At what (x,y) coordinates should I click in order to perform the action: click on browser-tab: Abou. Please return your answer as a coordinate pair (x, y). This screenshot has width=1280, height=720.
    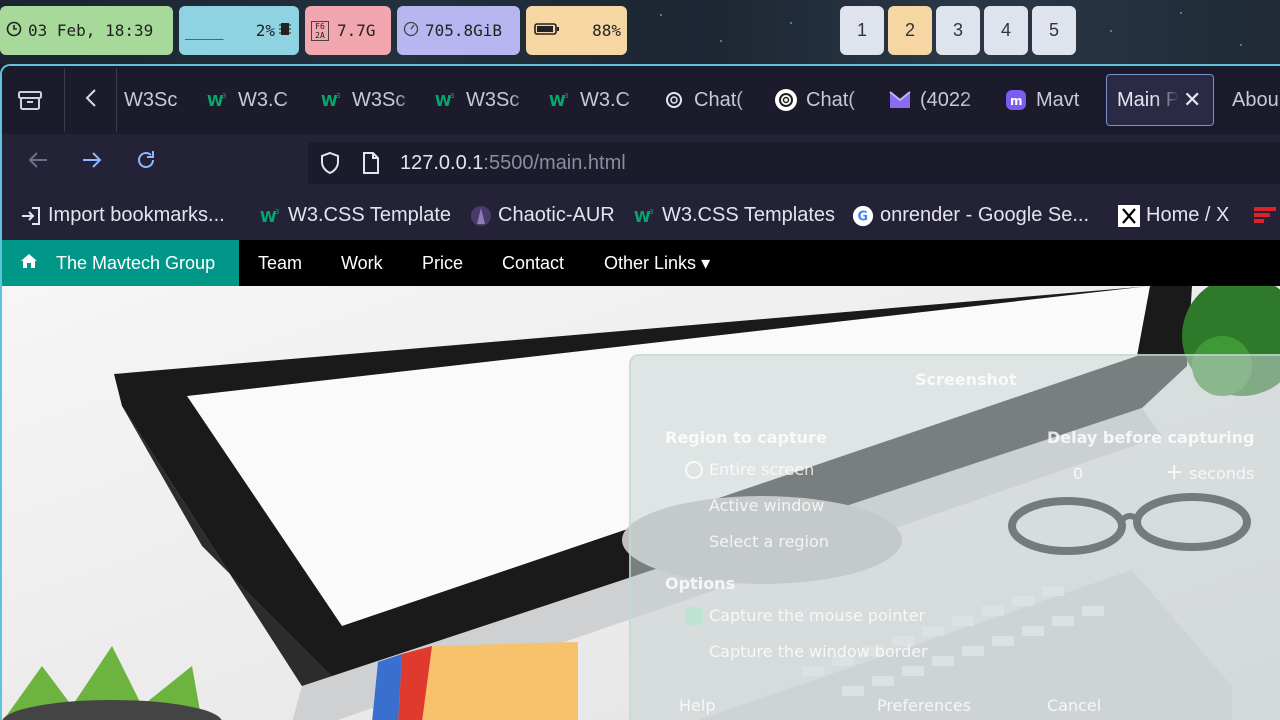
    Looking at the image, I should click on (1256, 100).